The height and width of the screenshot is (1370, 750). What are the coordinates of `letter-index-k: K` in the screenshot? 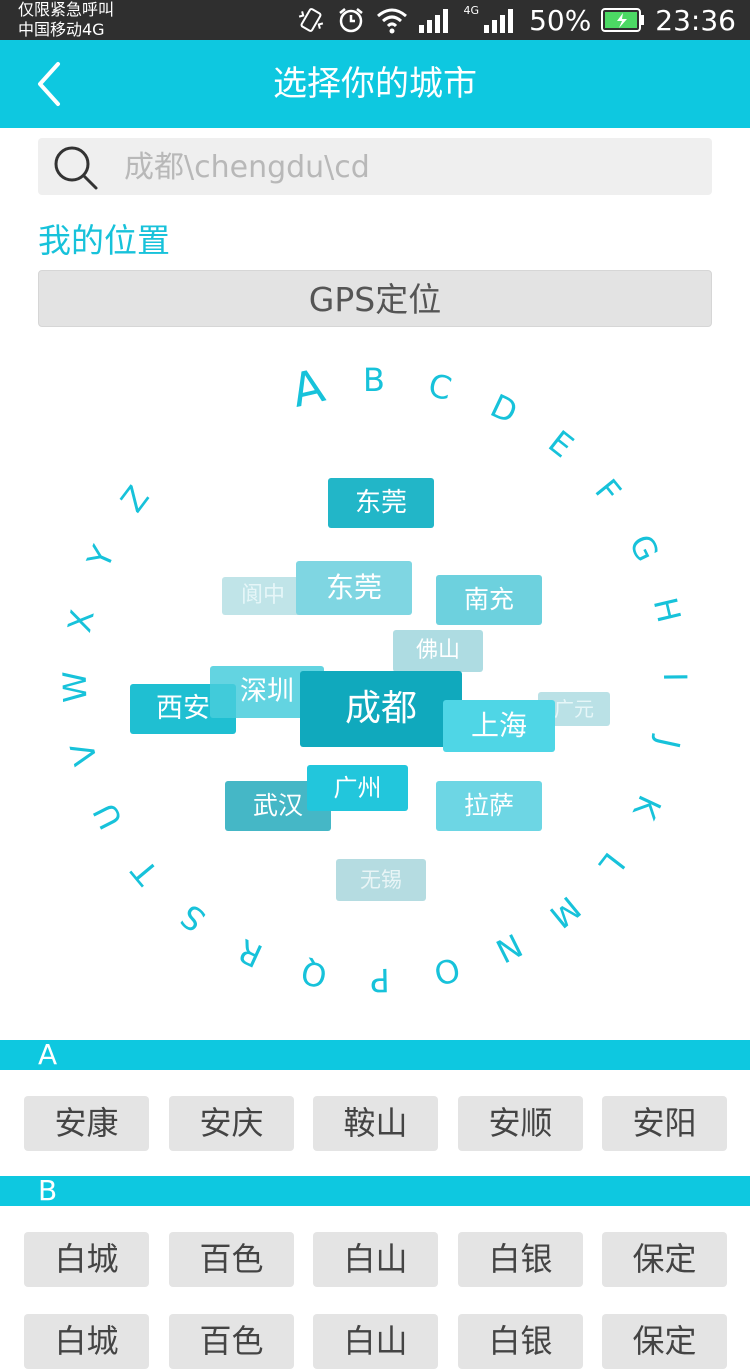 It's located at (646, 806).